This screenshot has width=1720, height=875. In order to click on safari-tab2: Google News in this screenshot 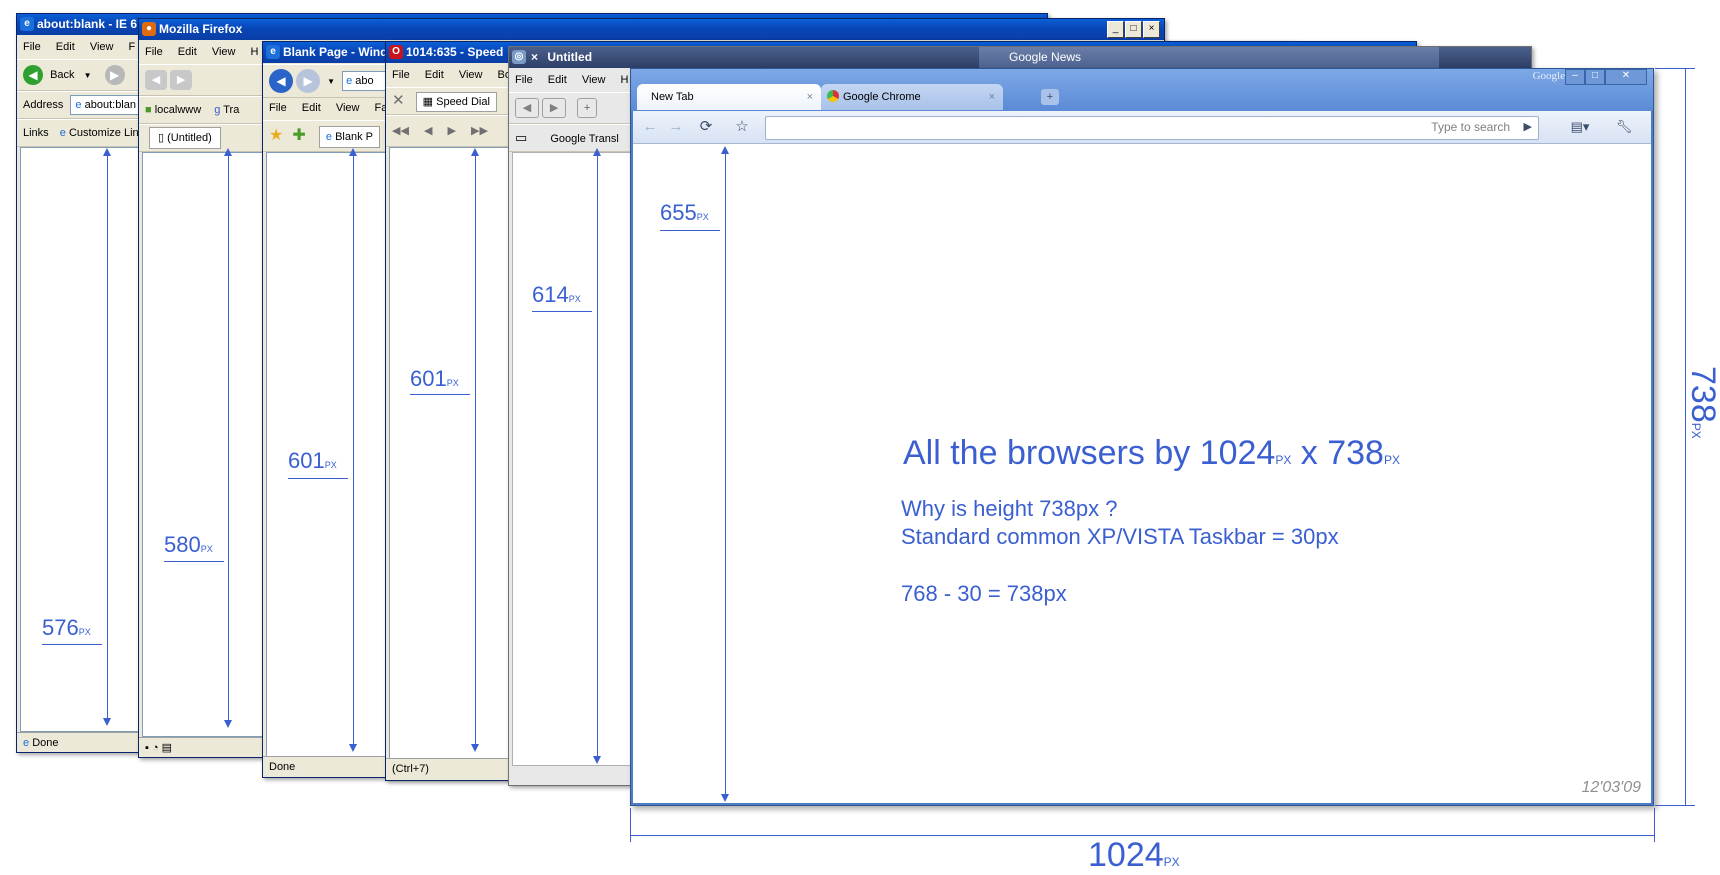, I will do `click(1209, 57)`.